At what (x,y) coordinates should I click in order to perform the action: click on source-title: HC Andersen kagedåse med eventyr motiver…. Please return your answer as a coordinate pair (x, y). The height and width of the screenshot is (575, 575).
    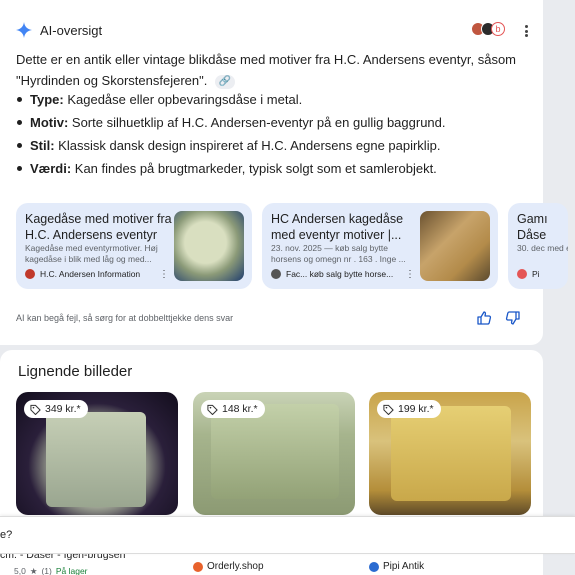
    Looking at the image, I should click on (337, 227).